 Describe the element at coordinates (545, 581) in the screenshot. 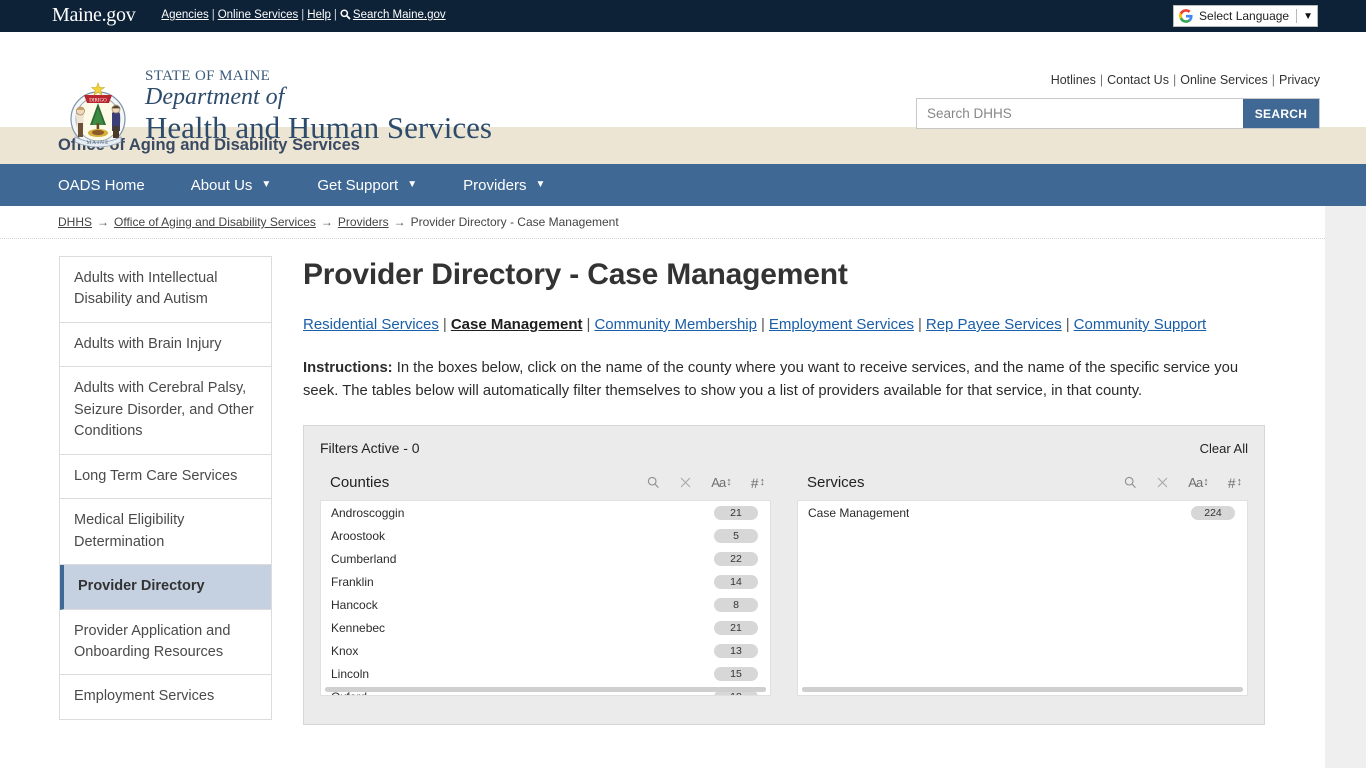

I see `list-item: Franklin 14` at that location.